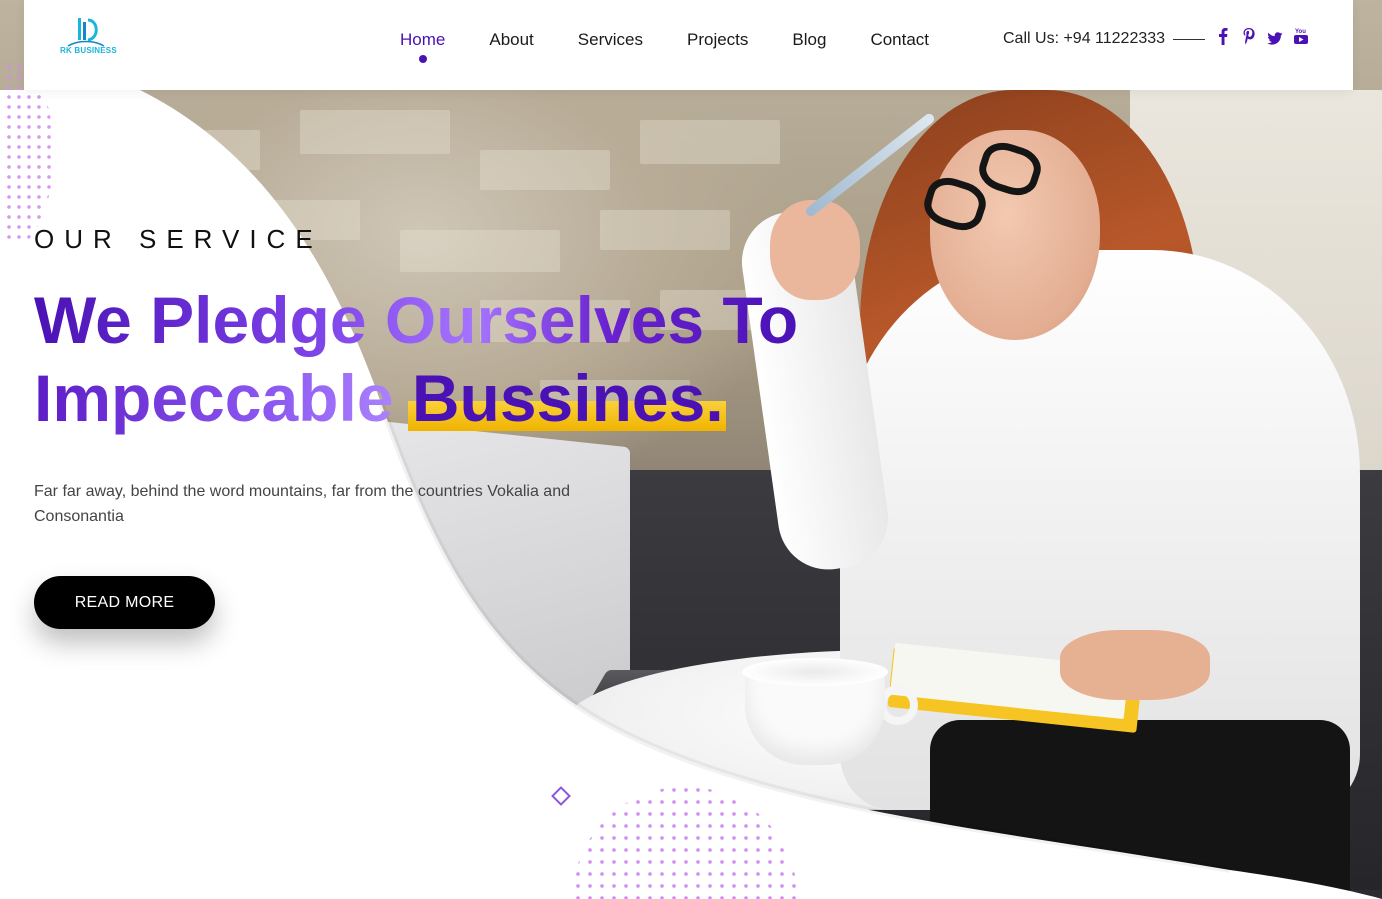  I want to click on hero-headline-line2-start: Impeccable, so click(223, 398).